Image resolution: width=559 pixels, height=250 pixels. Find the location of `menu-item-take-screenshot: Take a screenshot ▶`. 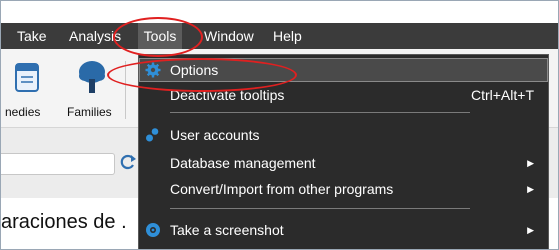

menu-item-take-screenshot: Take a screenshot ▶ is located at coordinates (343, 230).